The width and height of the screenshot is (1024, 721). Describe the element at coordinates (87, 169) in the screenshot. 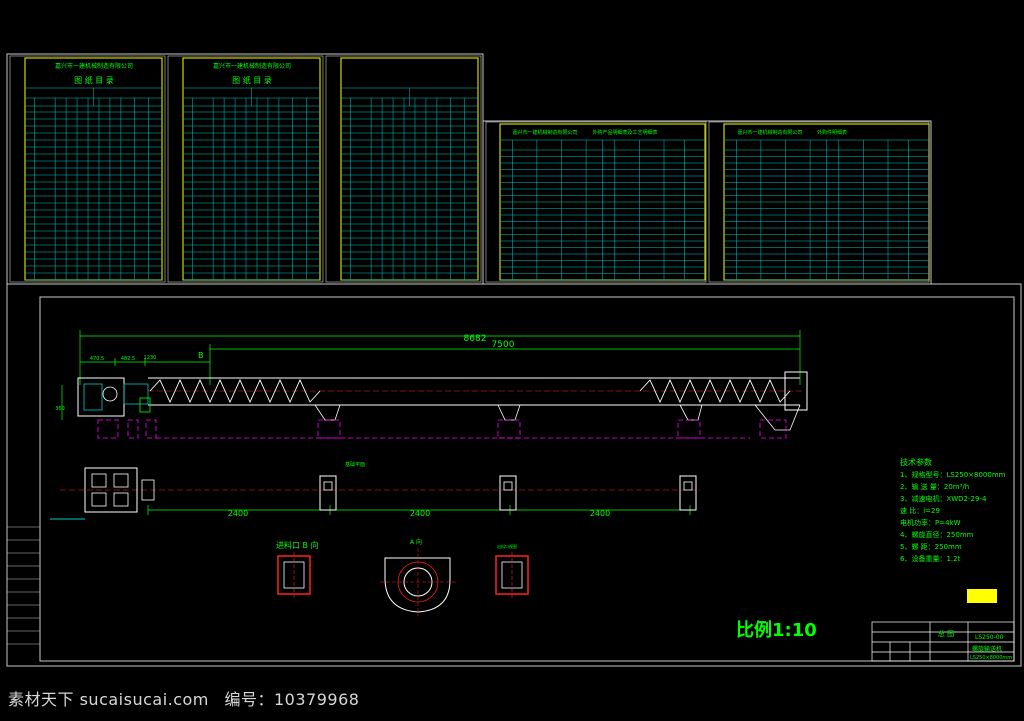

I see `sheet-1: 嘉兴市一建机械制造有限公司 图 纸 目 录` at that location.